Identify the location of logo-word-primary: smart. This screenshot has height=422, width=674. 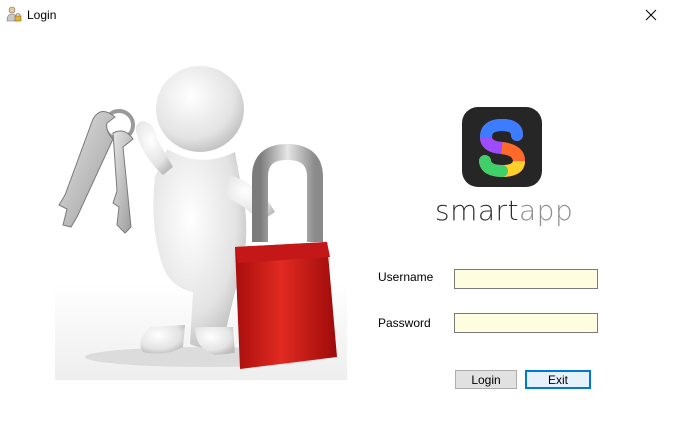
(477, 210).